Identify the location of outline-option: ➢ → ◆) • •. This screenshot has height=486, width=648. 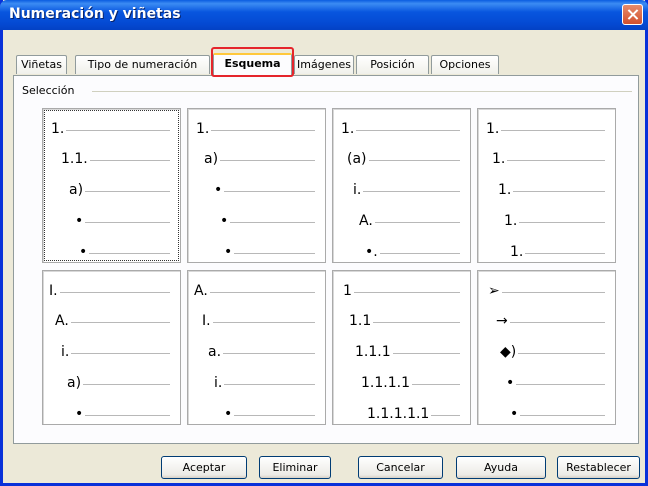
(546, 347).